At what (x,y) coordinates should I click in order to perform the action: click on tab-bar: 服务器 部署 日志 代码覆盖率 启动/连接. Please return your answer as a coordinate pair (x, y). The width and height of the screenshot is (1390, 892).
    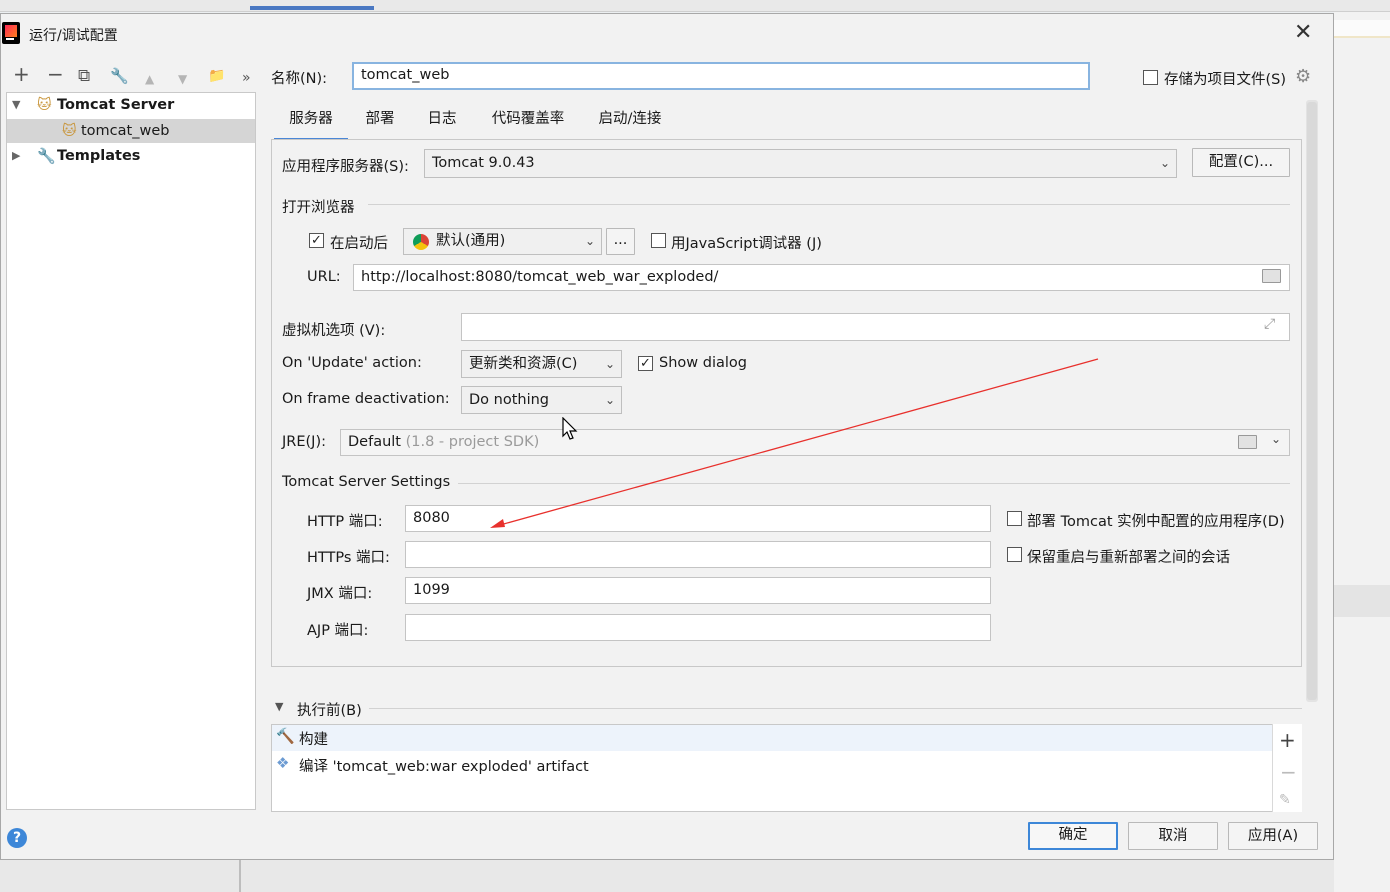
    Looking at the image, I should click on (787, 122).